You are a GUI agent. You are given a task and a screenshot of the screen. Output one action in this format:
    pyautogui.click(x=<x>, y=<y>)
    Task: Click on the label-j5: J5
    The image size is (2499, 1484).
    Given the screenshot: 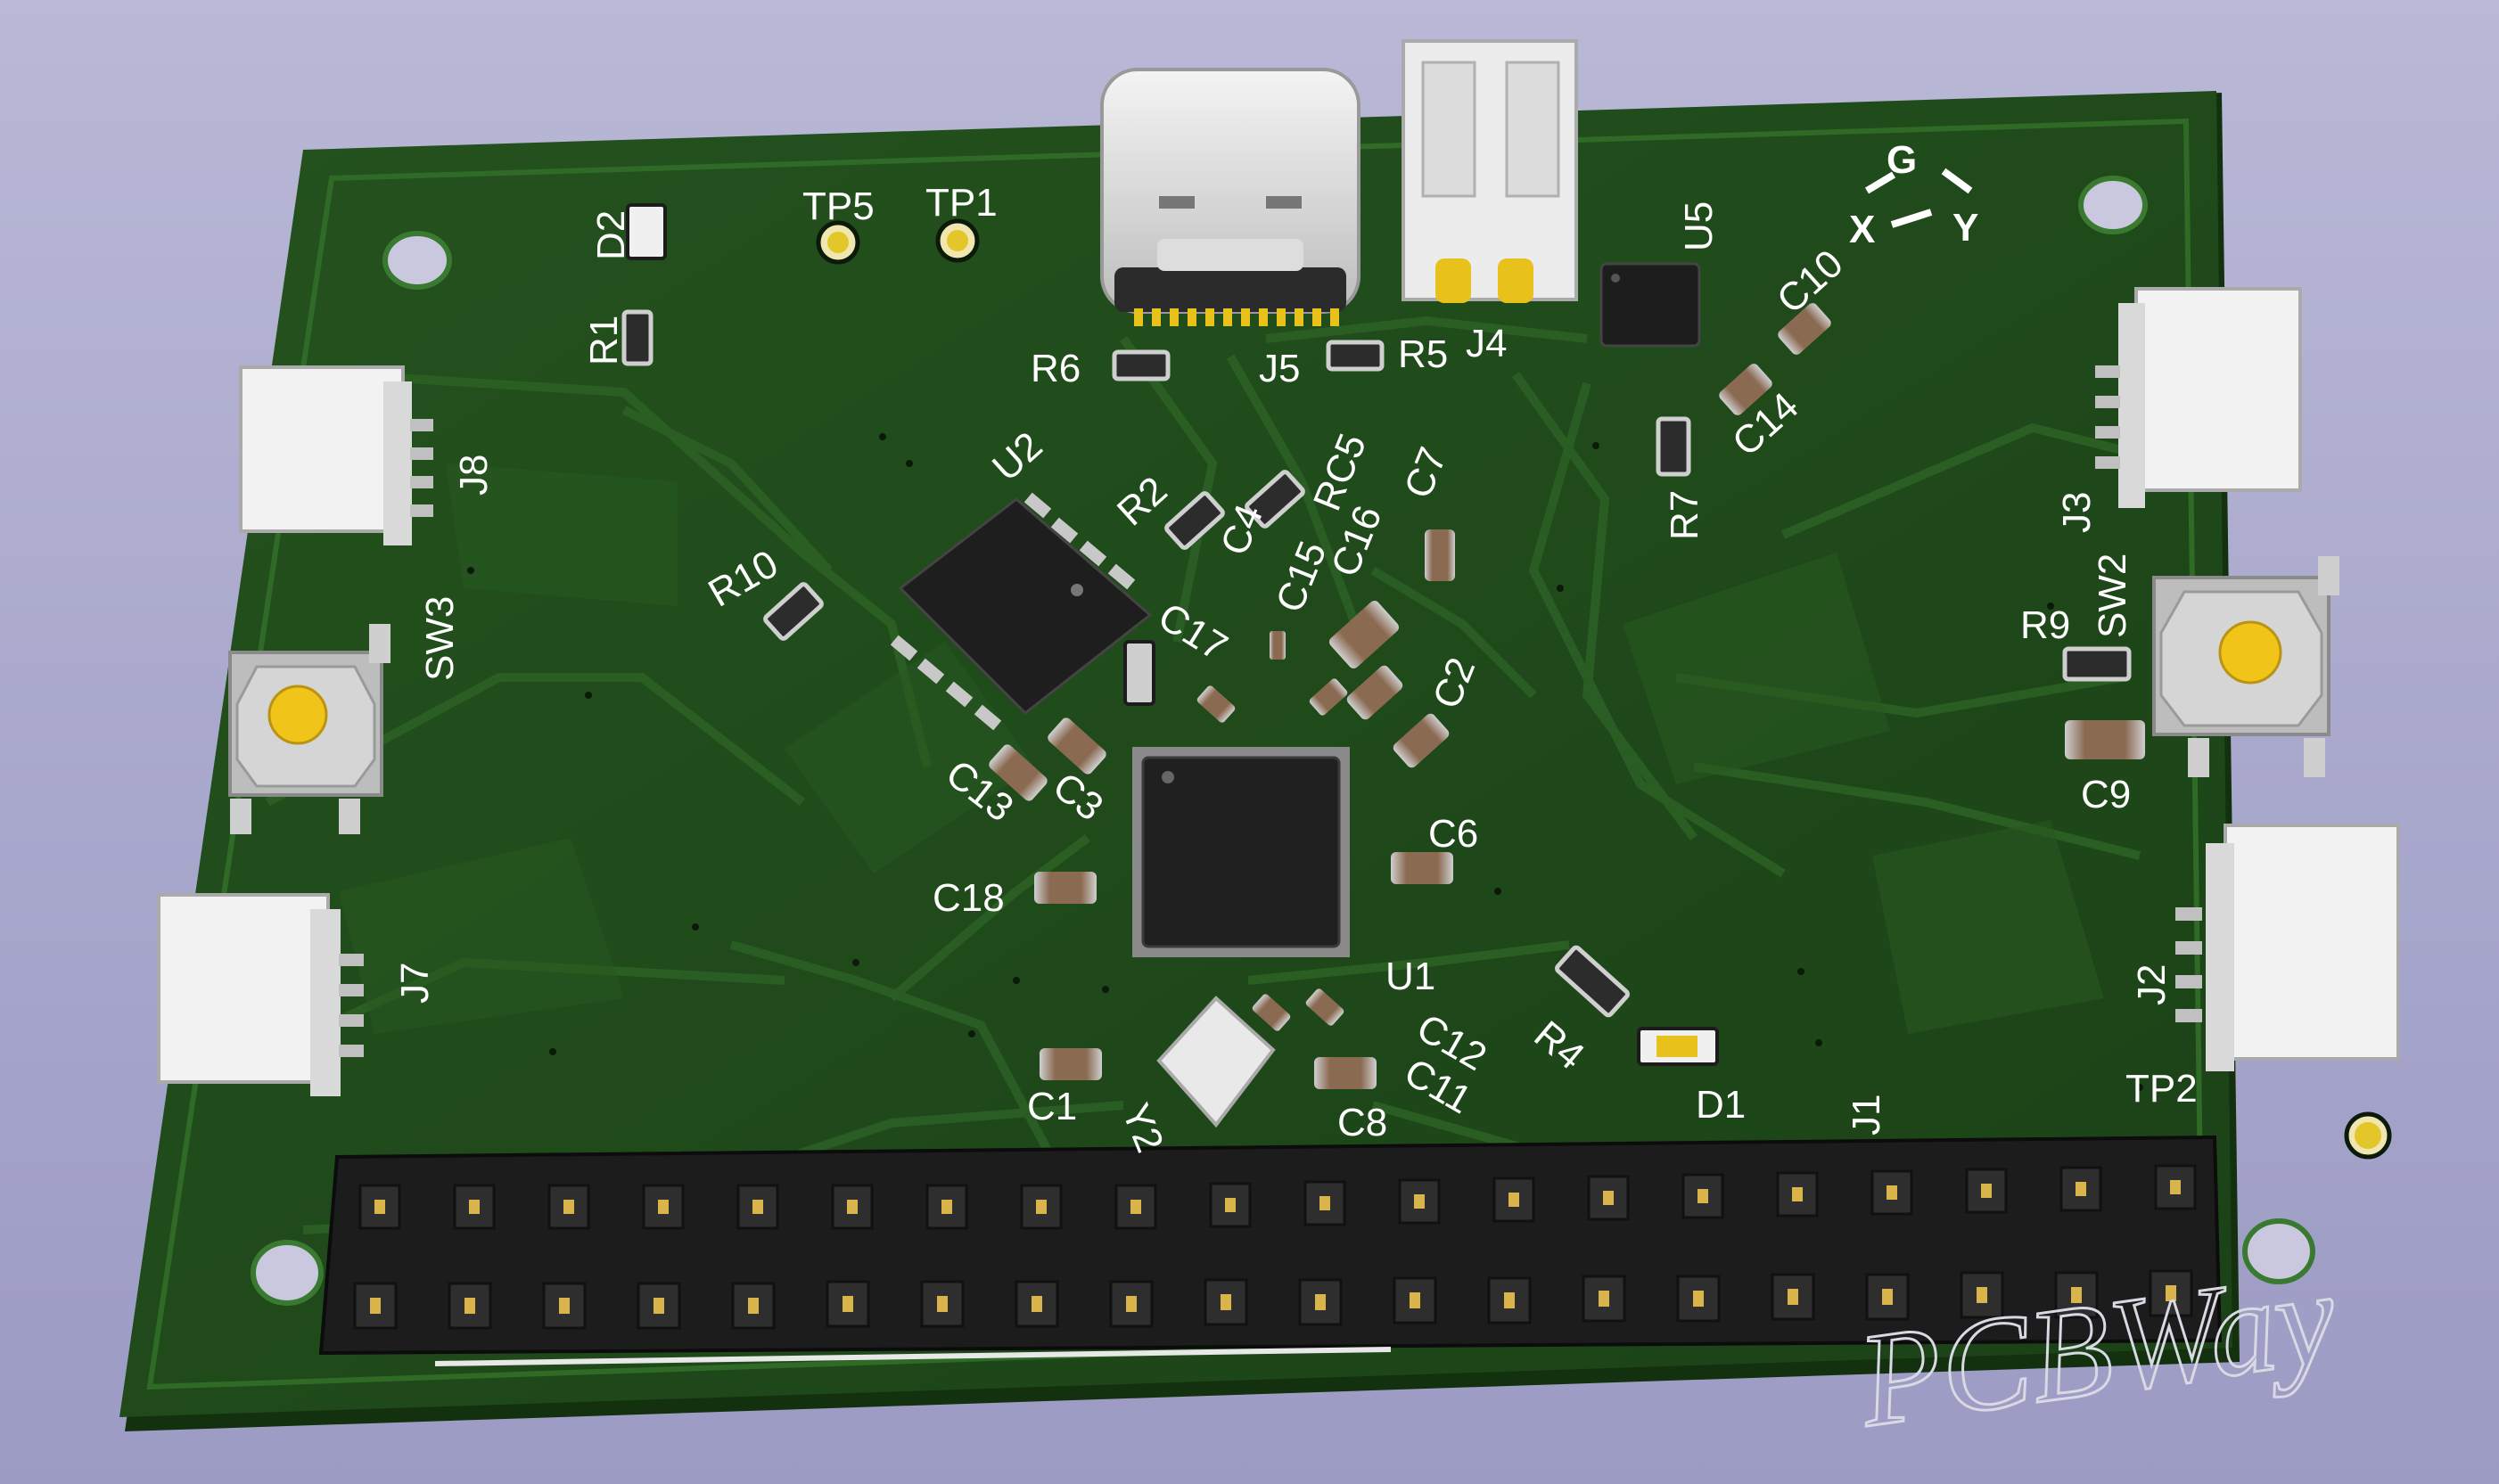 What is the action you would take?
    pyautogui.click(x=1279, y=368)
    